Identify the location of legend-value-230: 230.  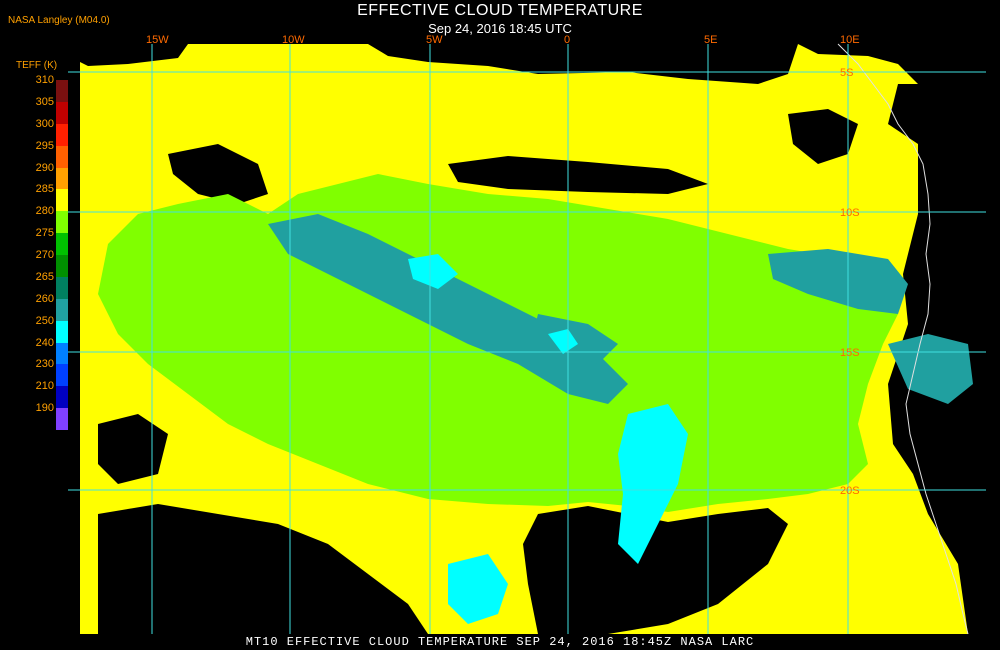
(44, 364).